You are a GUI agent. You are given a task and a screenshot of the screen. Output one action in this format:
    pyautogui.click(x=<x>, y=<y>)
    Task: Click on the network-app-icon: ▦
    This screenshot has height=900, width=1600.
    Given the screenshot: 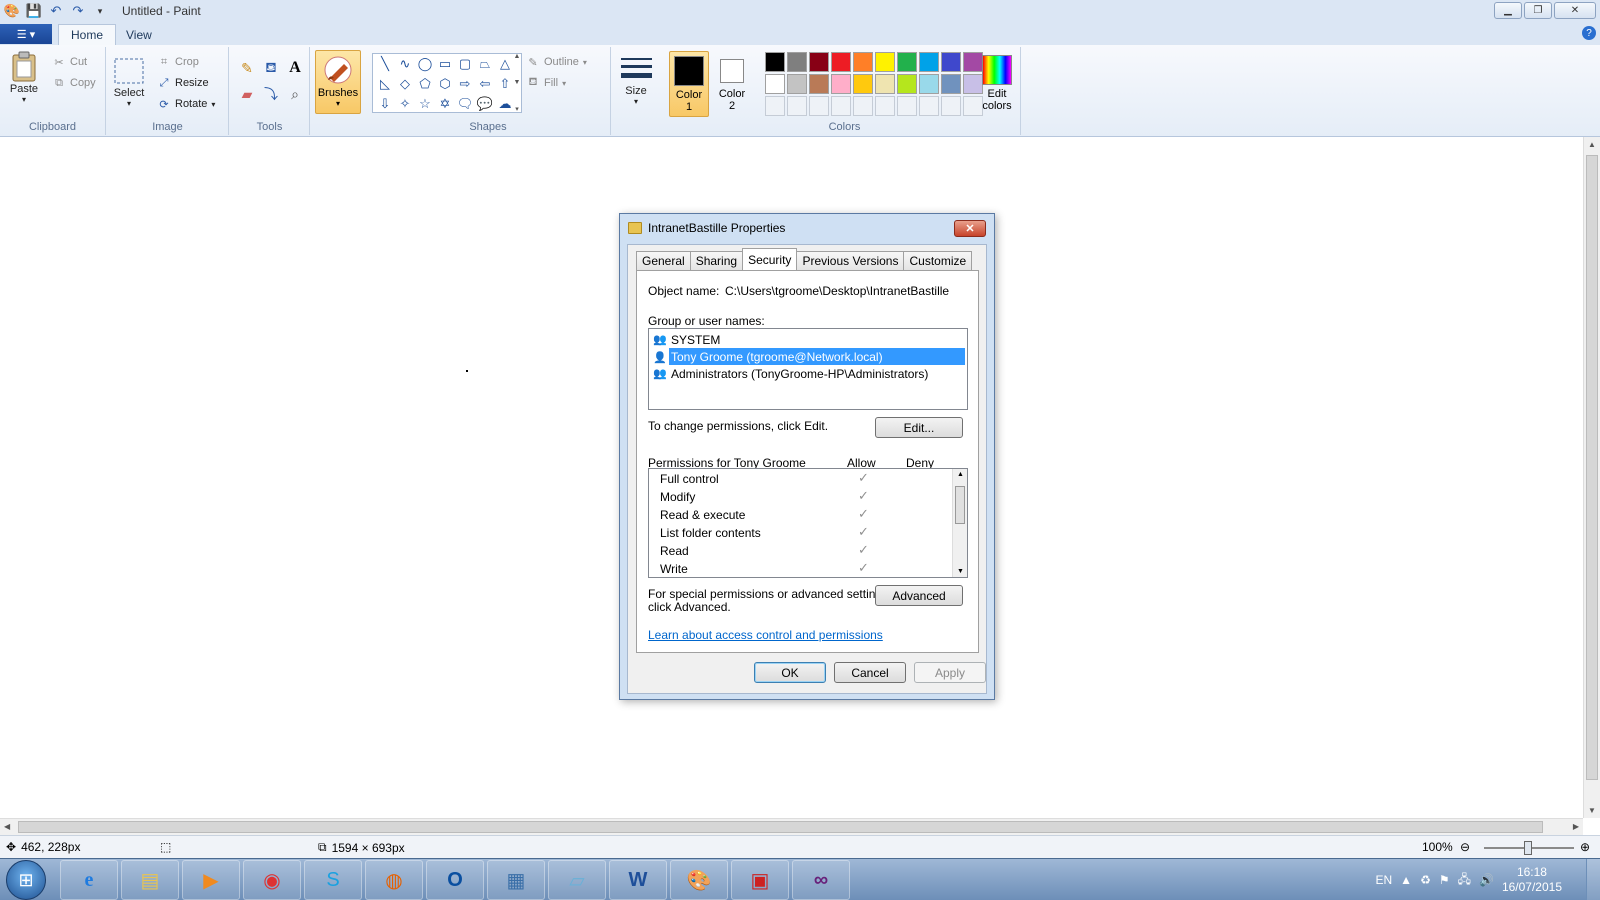 What is the action you would take?
    pyautogui.click(x=516, y=880)
    